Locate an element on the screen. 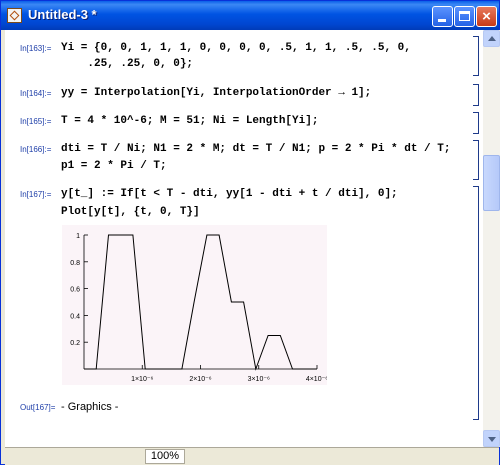  scroll-down-button is located at coordinates (491, 438).